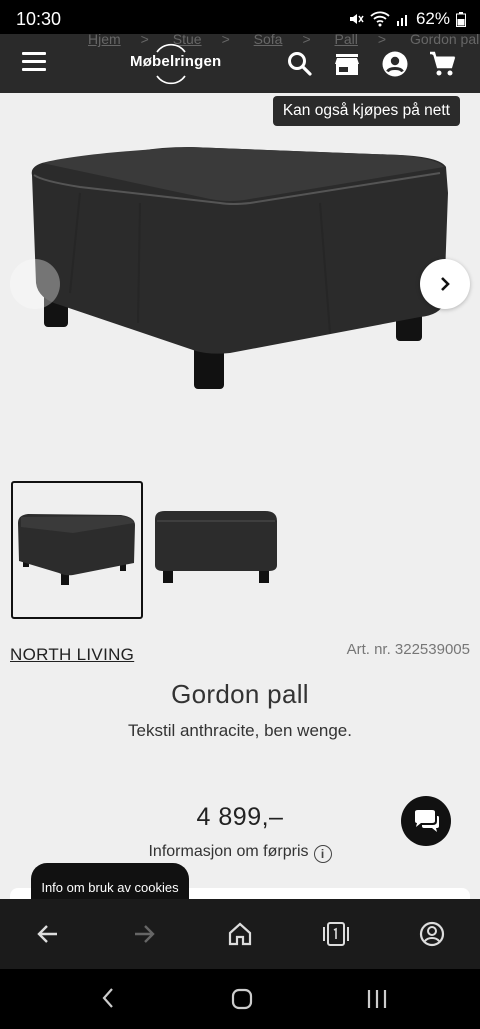  Describe the element at coordinates (356, 19) in the screenshot. I see `mute-icon` at that location.